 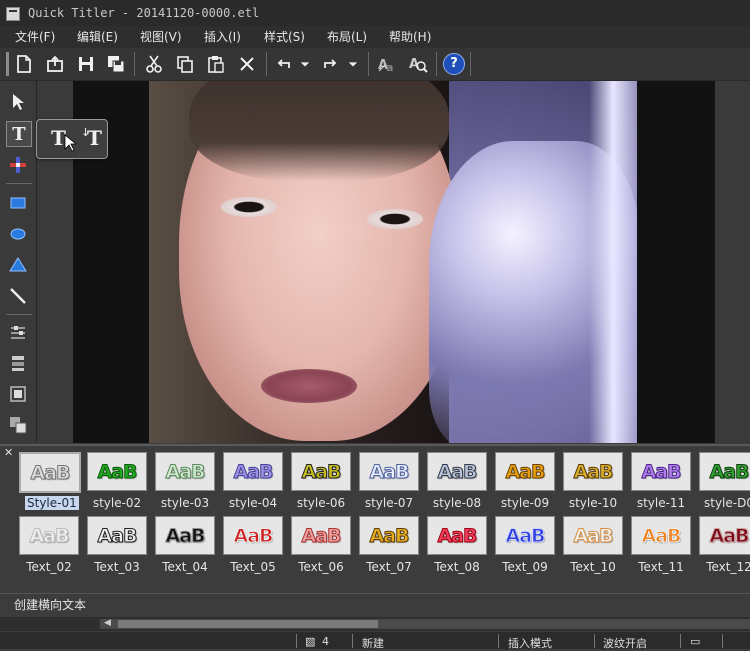 What do you see at coordinates (35, 37) in the screenshot?
I see `menu-file: 文件(F)` at bounding box center [35, 37].